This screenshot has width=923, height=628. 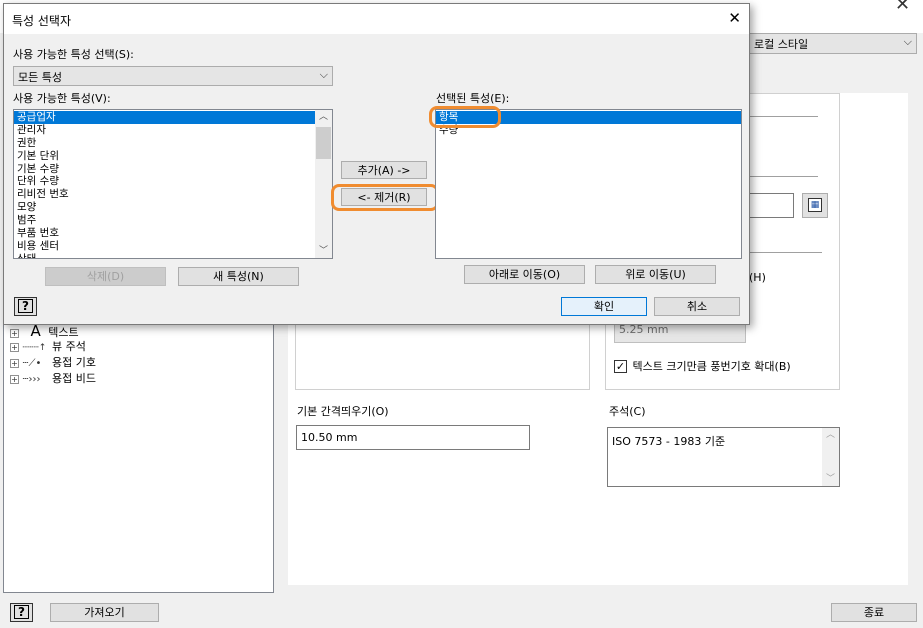 What do you see at coordinates (524, 274) in the screenshot?
I see `move-down-button: 아래로 이동(O)` at bounding box center [524, 274].